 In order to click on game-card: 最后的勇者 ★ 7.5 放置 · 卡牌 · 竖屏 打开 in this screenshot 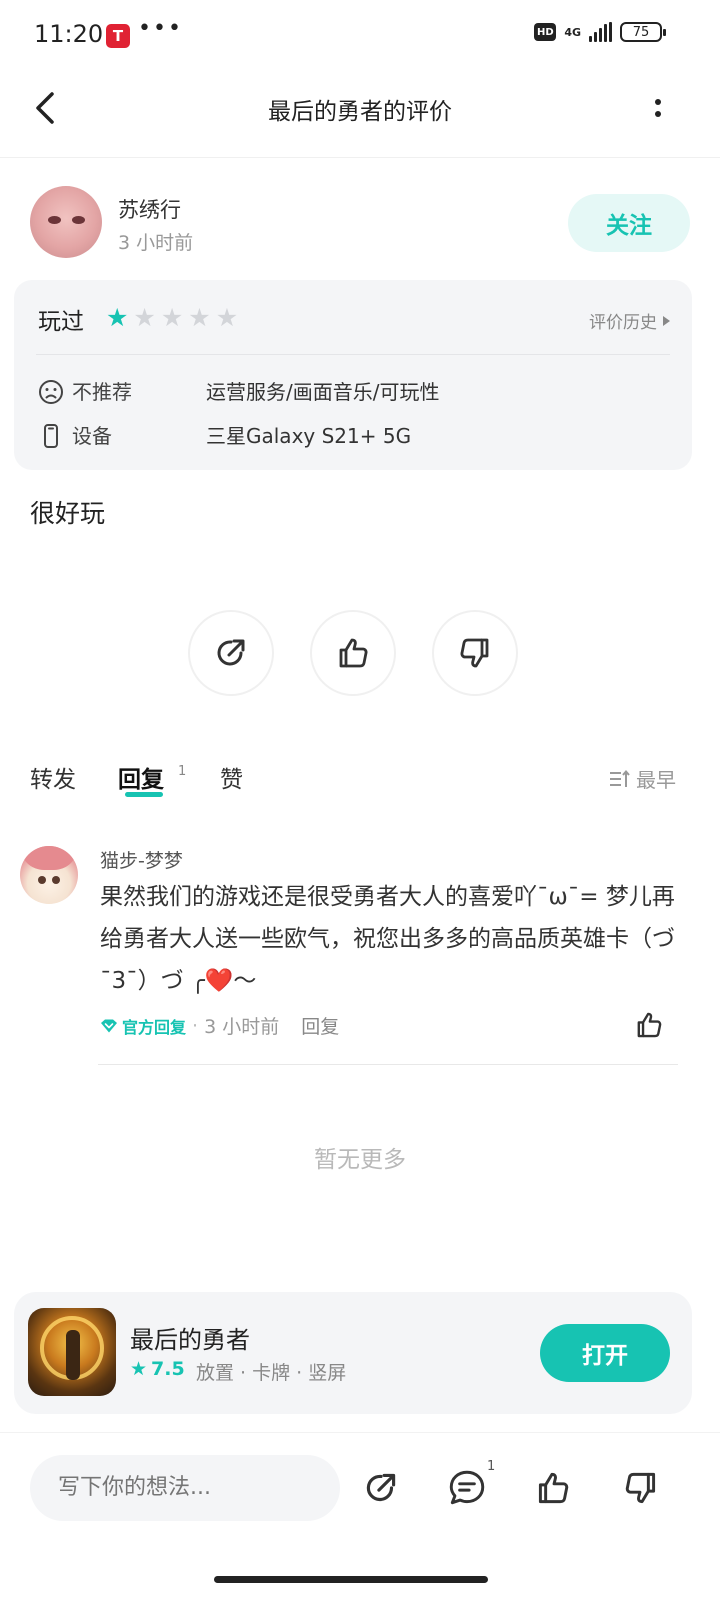, I will do `click(353, 1353)`.